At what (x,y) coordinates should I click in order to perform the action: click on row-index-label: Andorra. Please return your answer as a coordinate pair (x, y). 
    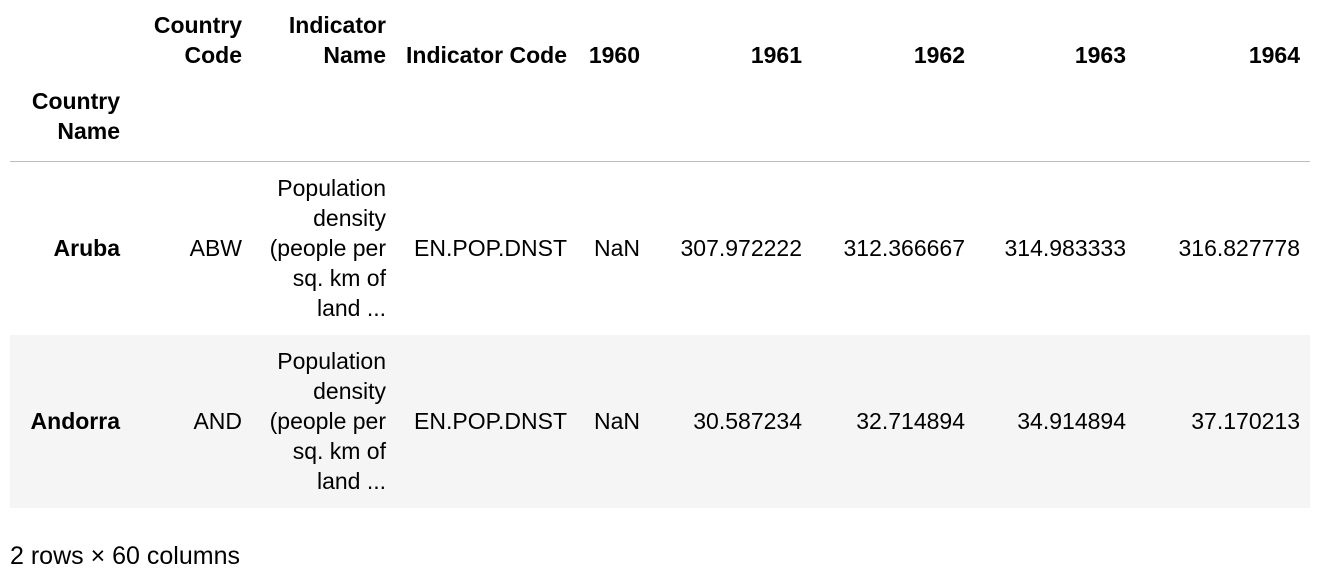
    Looking at the image, I should click on (75, 421).